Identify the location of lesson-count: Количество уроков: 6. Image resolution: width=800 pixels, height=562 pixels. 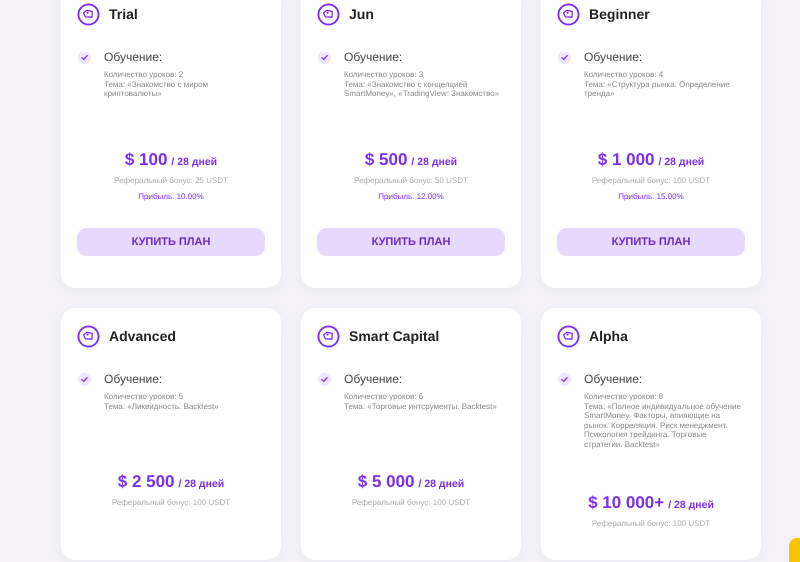
(384, 397).